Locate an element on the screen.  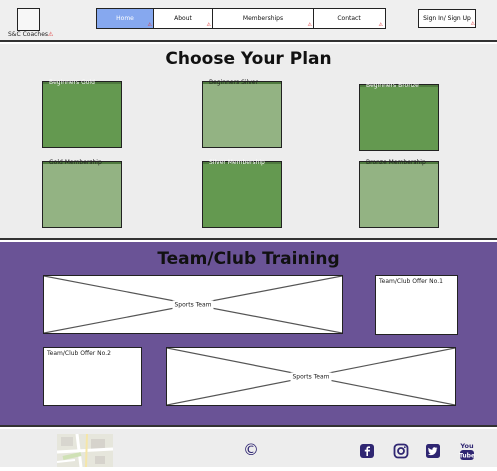
plans-title: Choose Your Plan is located at coordinates (248, 59).